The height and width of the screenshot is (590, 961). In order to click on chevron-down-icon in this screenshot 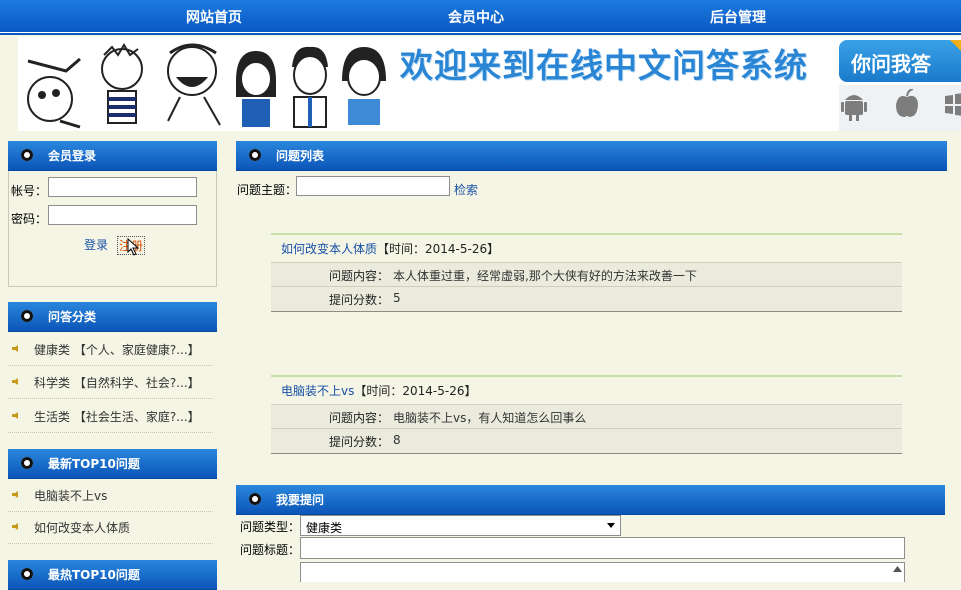, I will do `click(611, 525)`.